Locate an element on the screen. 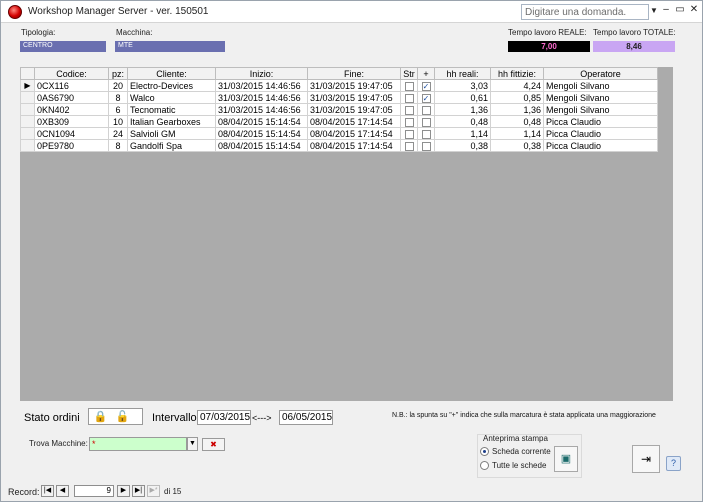  current-record-input: 9 is located at coordinates (94, 491).